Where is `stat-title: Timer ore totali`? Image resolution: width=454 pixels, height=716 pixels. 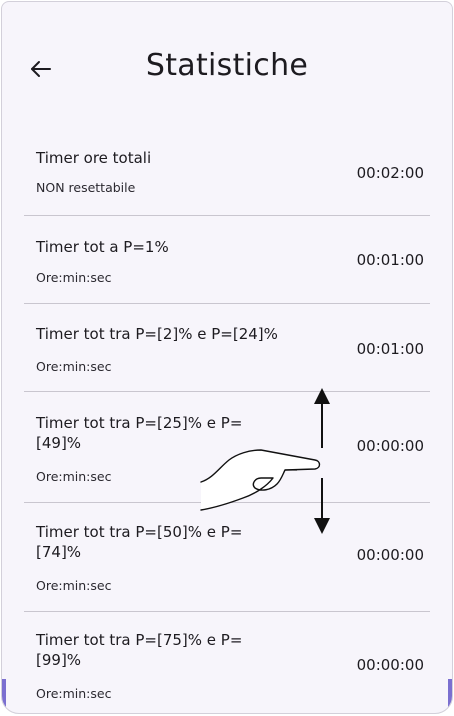
stat-title: Timer ore totali is located at coordinates (94, 158).